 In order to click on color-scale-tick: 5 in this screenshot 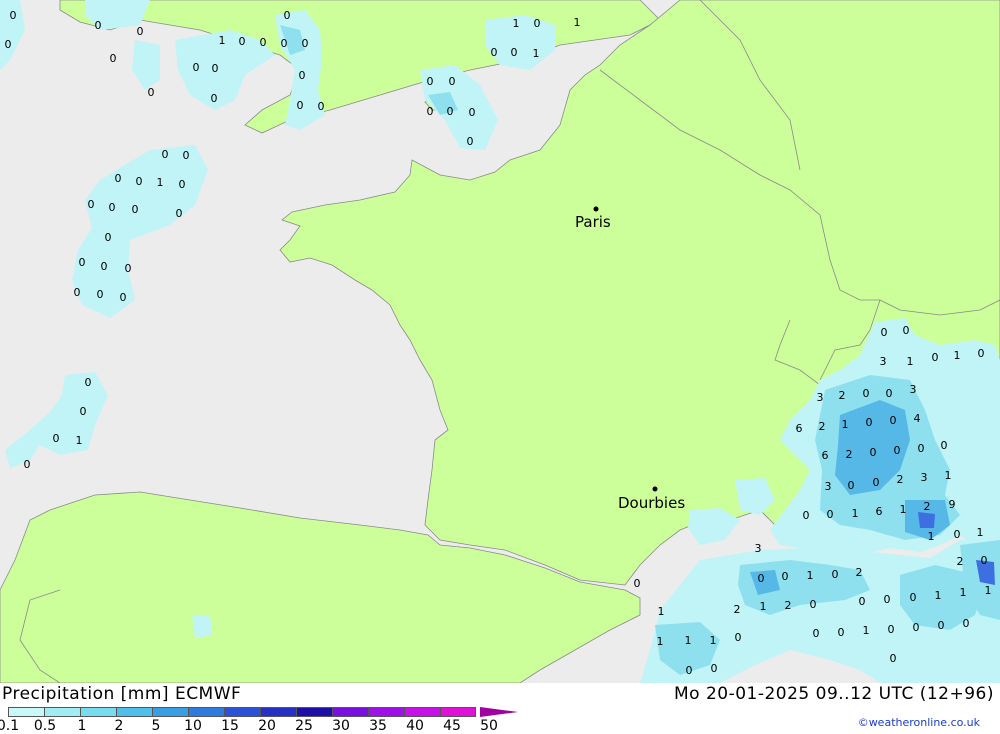, I will do `click(156, 726)`.